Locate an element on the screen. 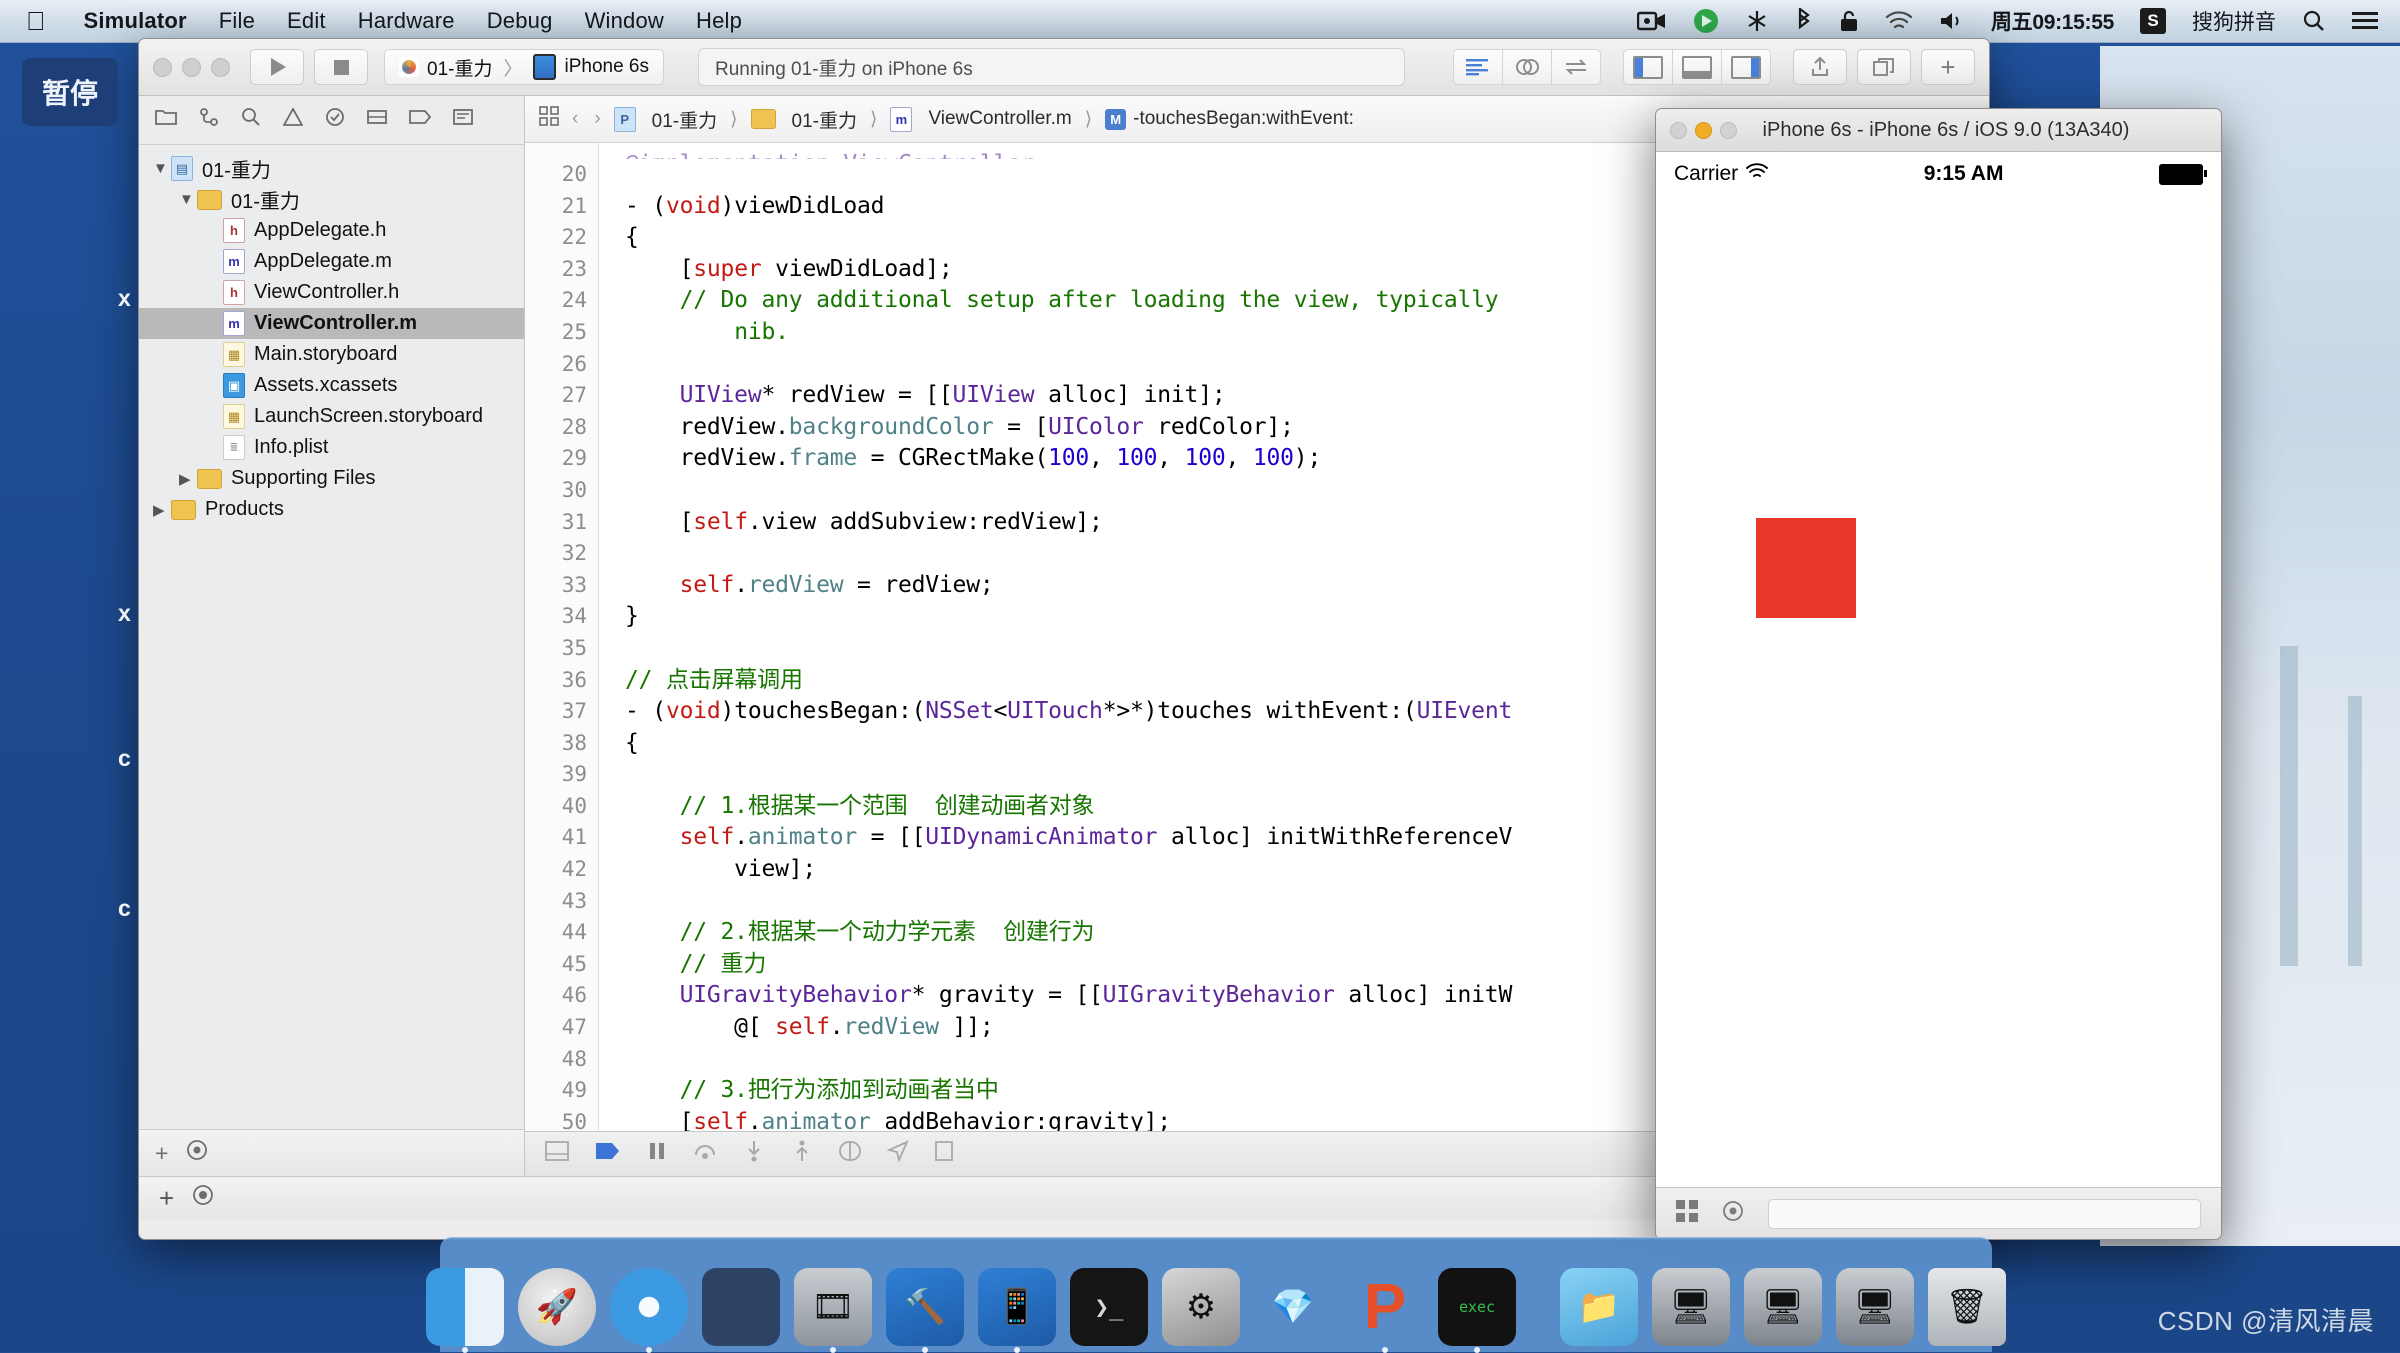  green-play-icon is located at coordinates (1706, 21).